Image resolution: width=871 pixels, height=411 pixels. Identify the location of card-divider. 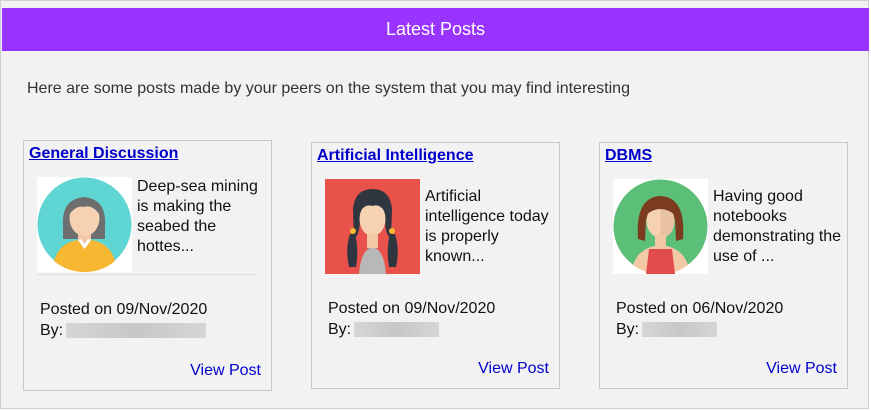
(147, 274).